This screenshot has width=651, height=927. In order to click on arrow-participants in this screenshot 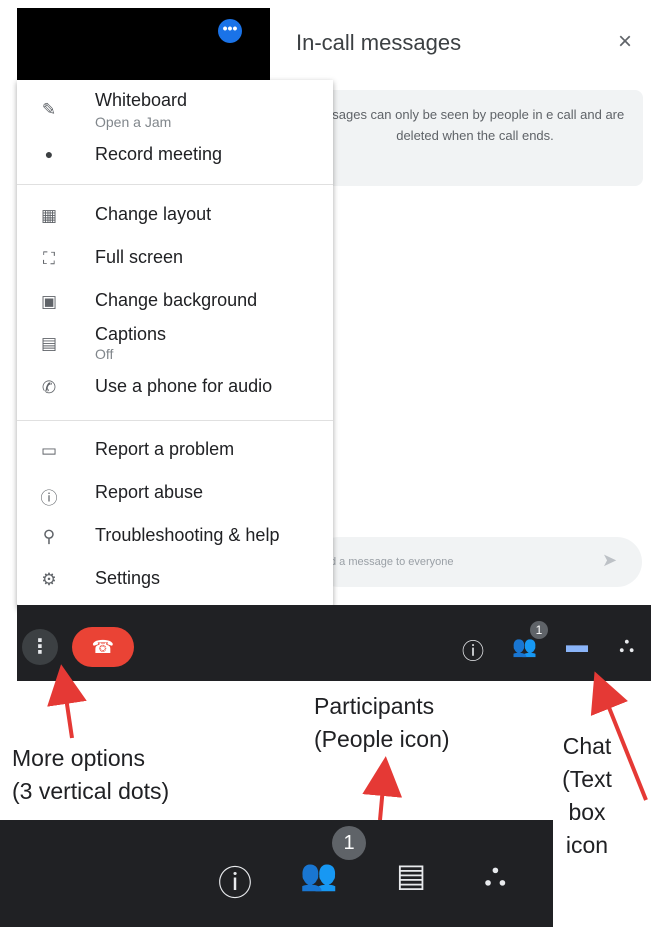, I will do `click(382, 788)`.